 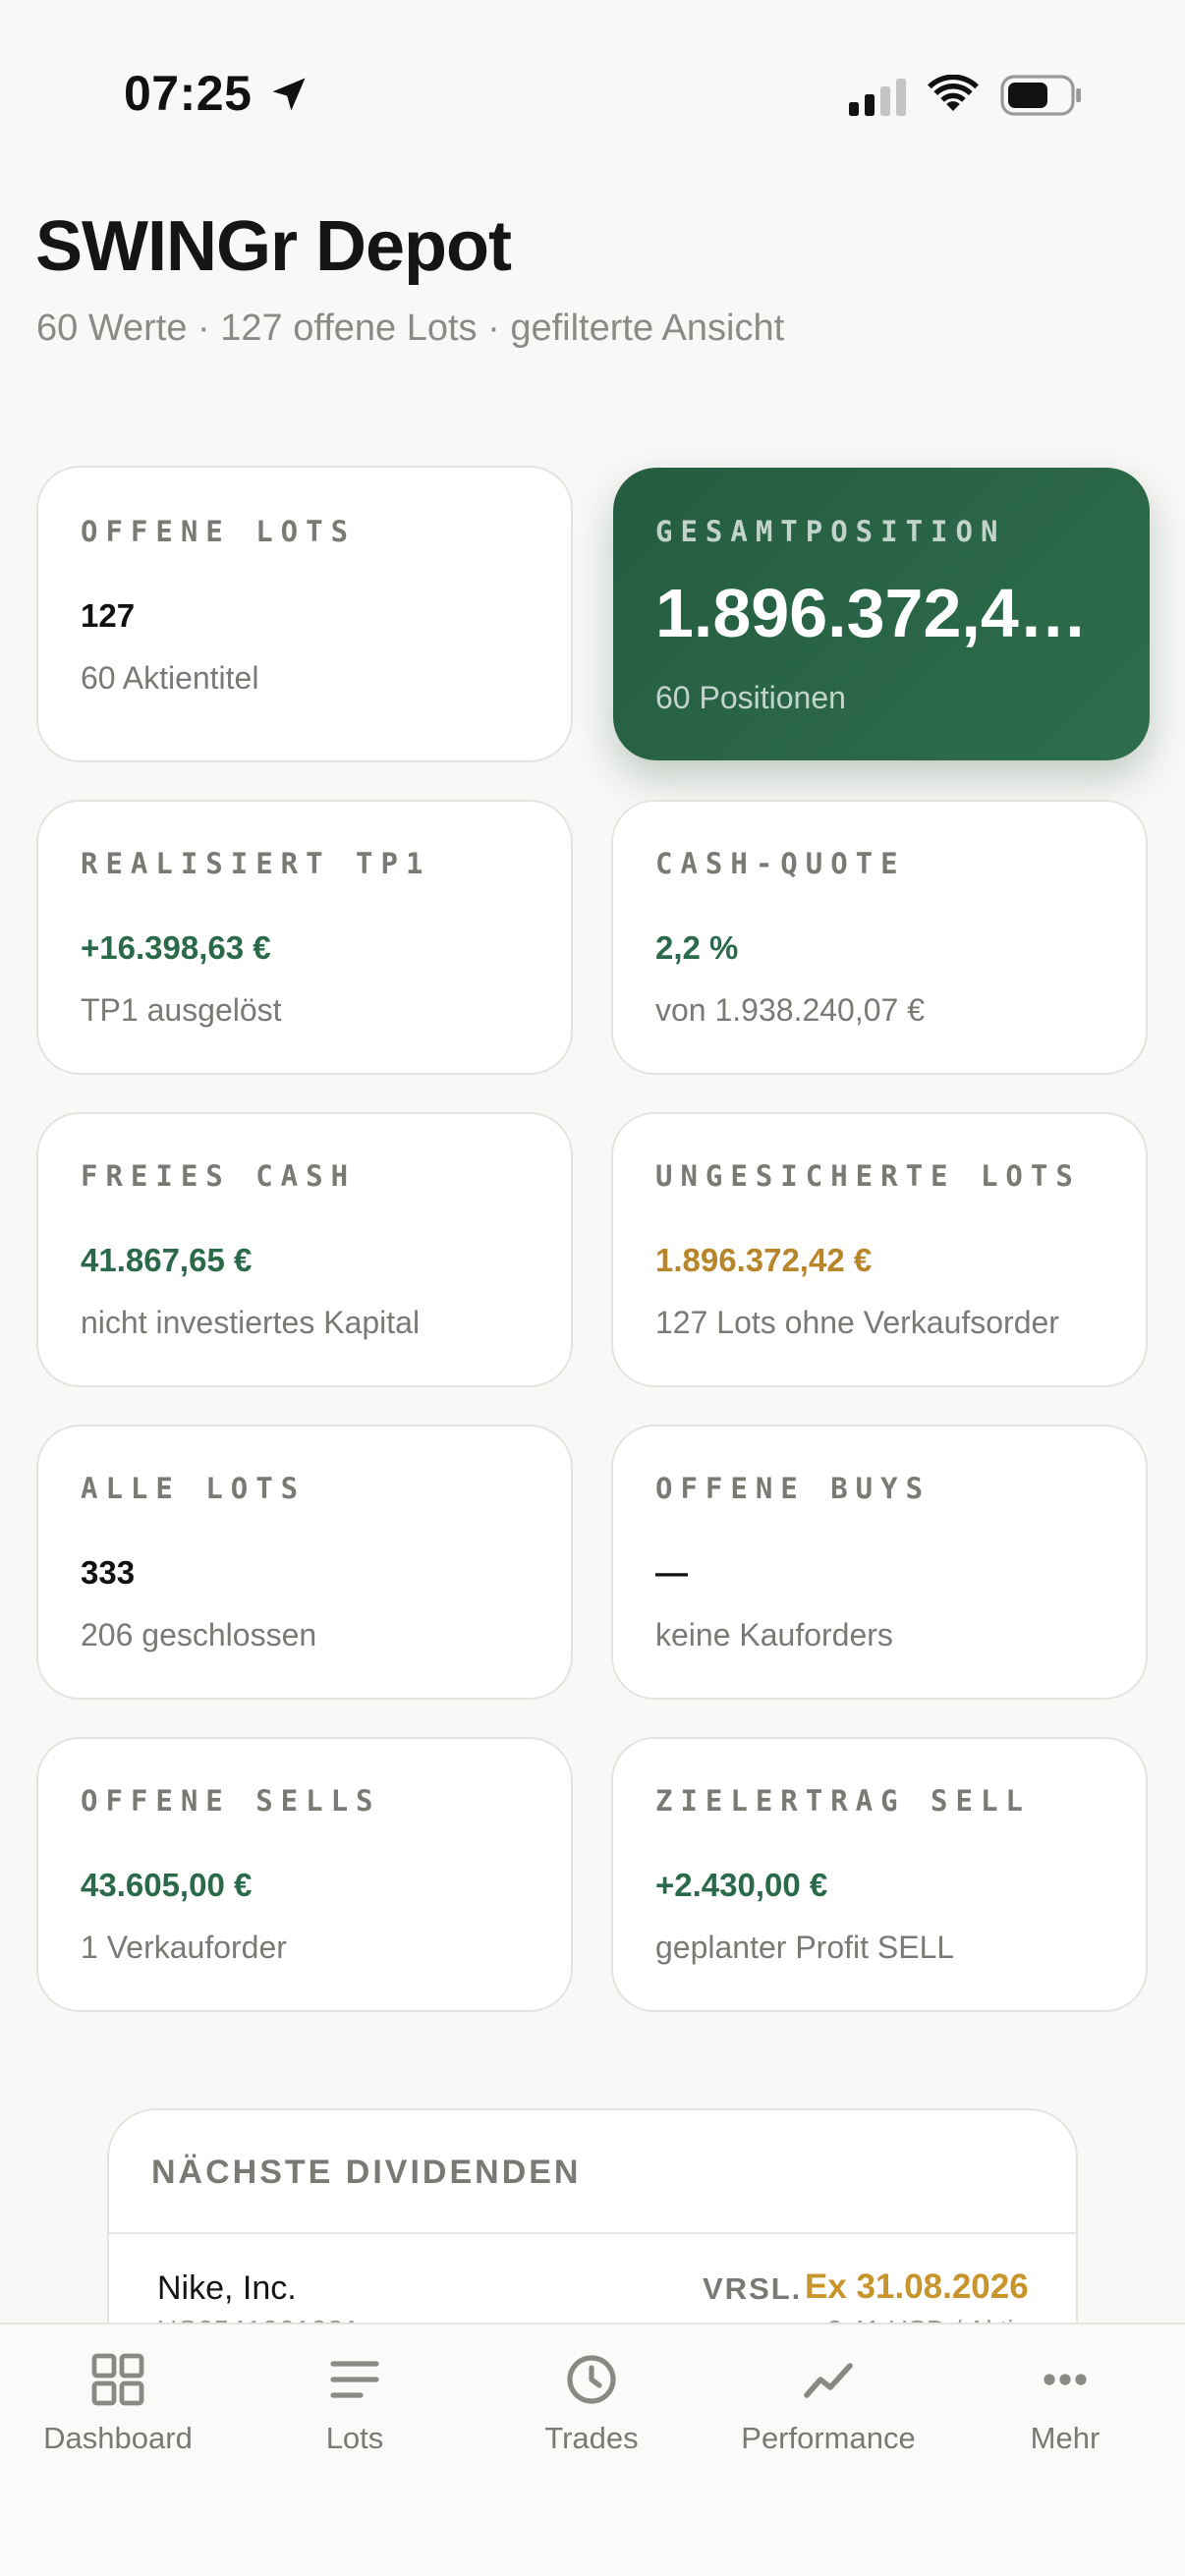 What do you see at coordinates (592, 2379) in the screenshot?
I see `clock-icon` at bounding box center [592, 2379].